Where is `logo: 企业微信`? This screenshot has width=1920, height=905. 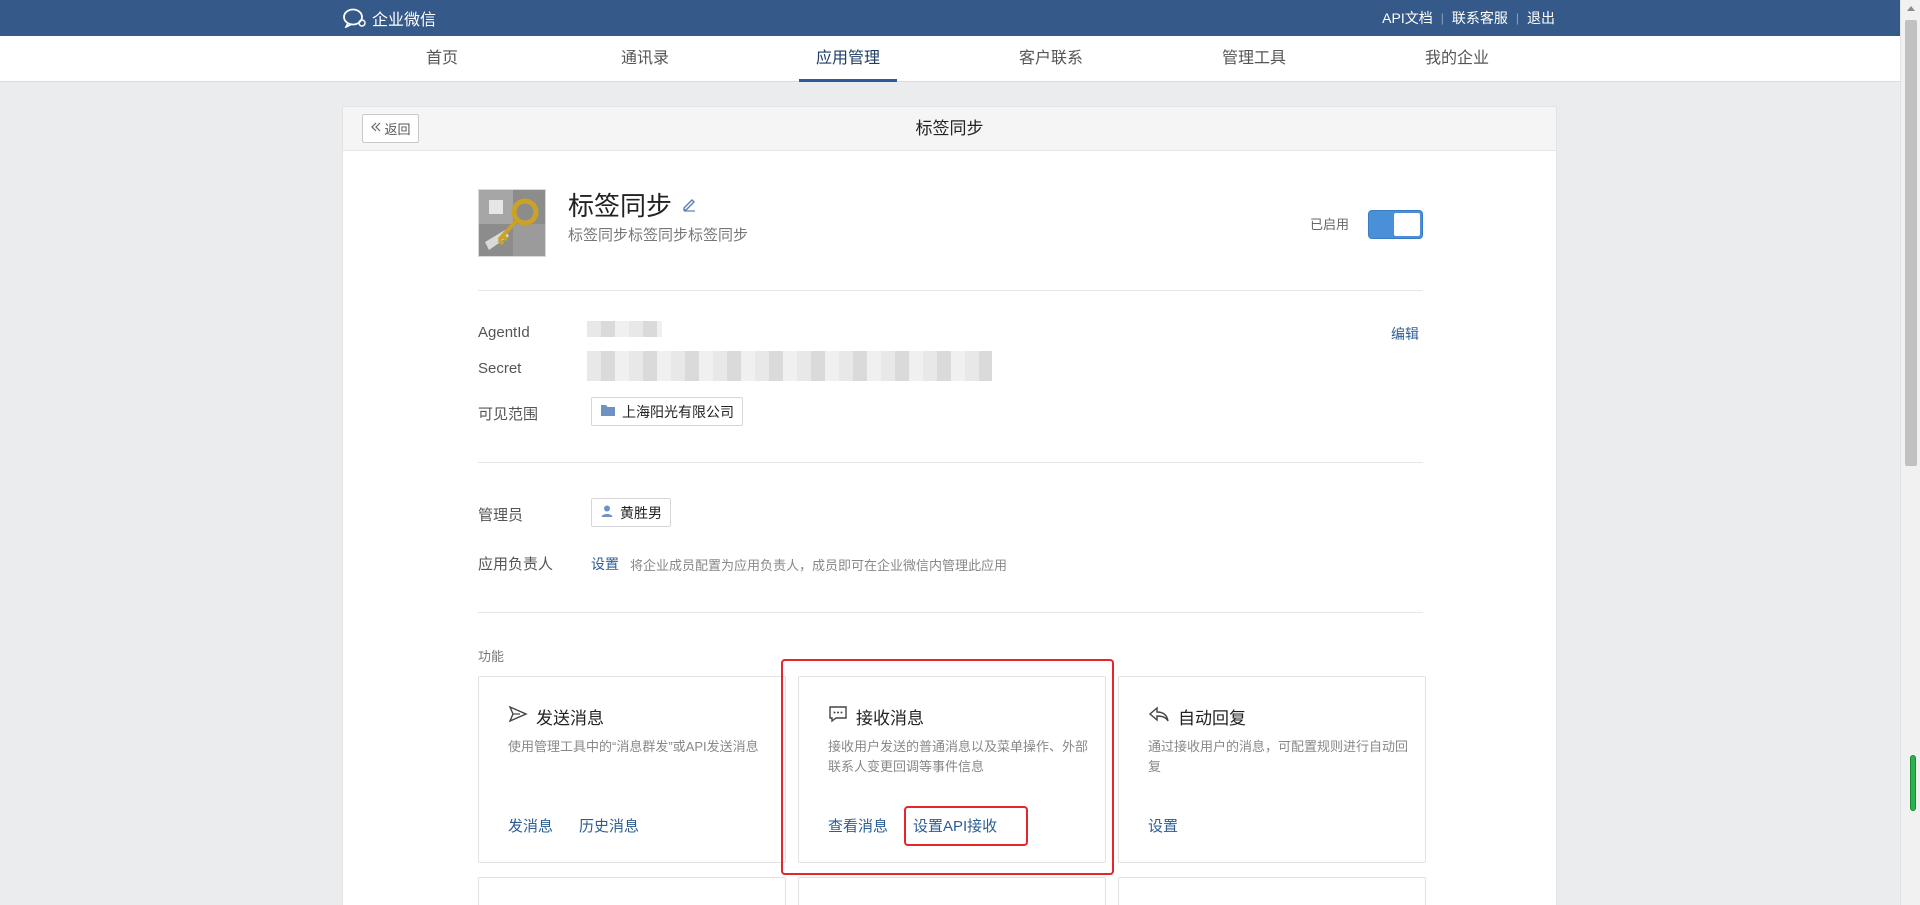 logo: 企业微信 is located at coordinates (389, 18).